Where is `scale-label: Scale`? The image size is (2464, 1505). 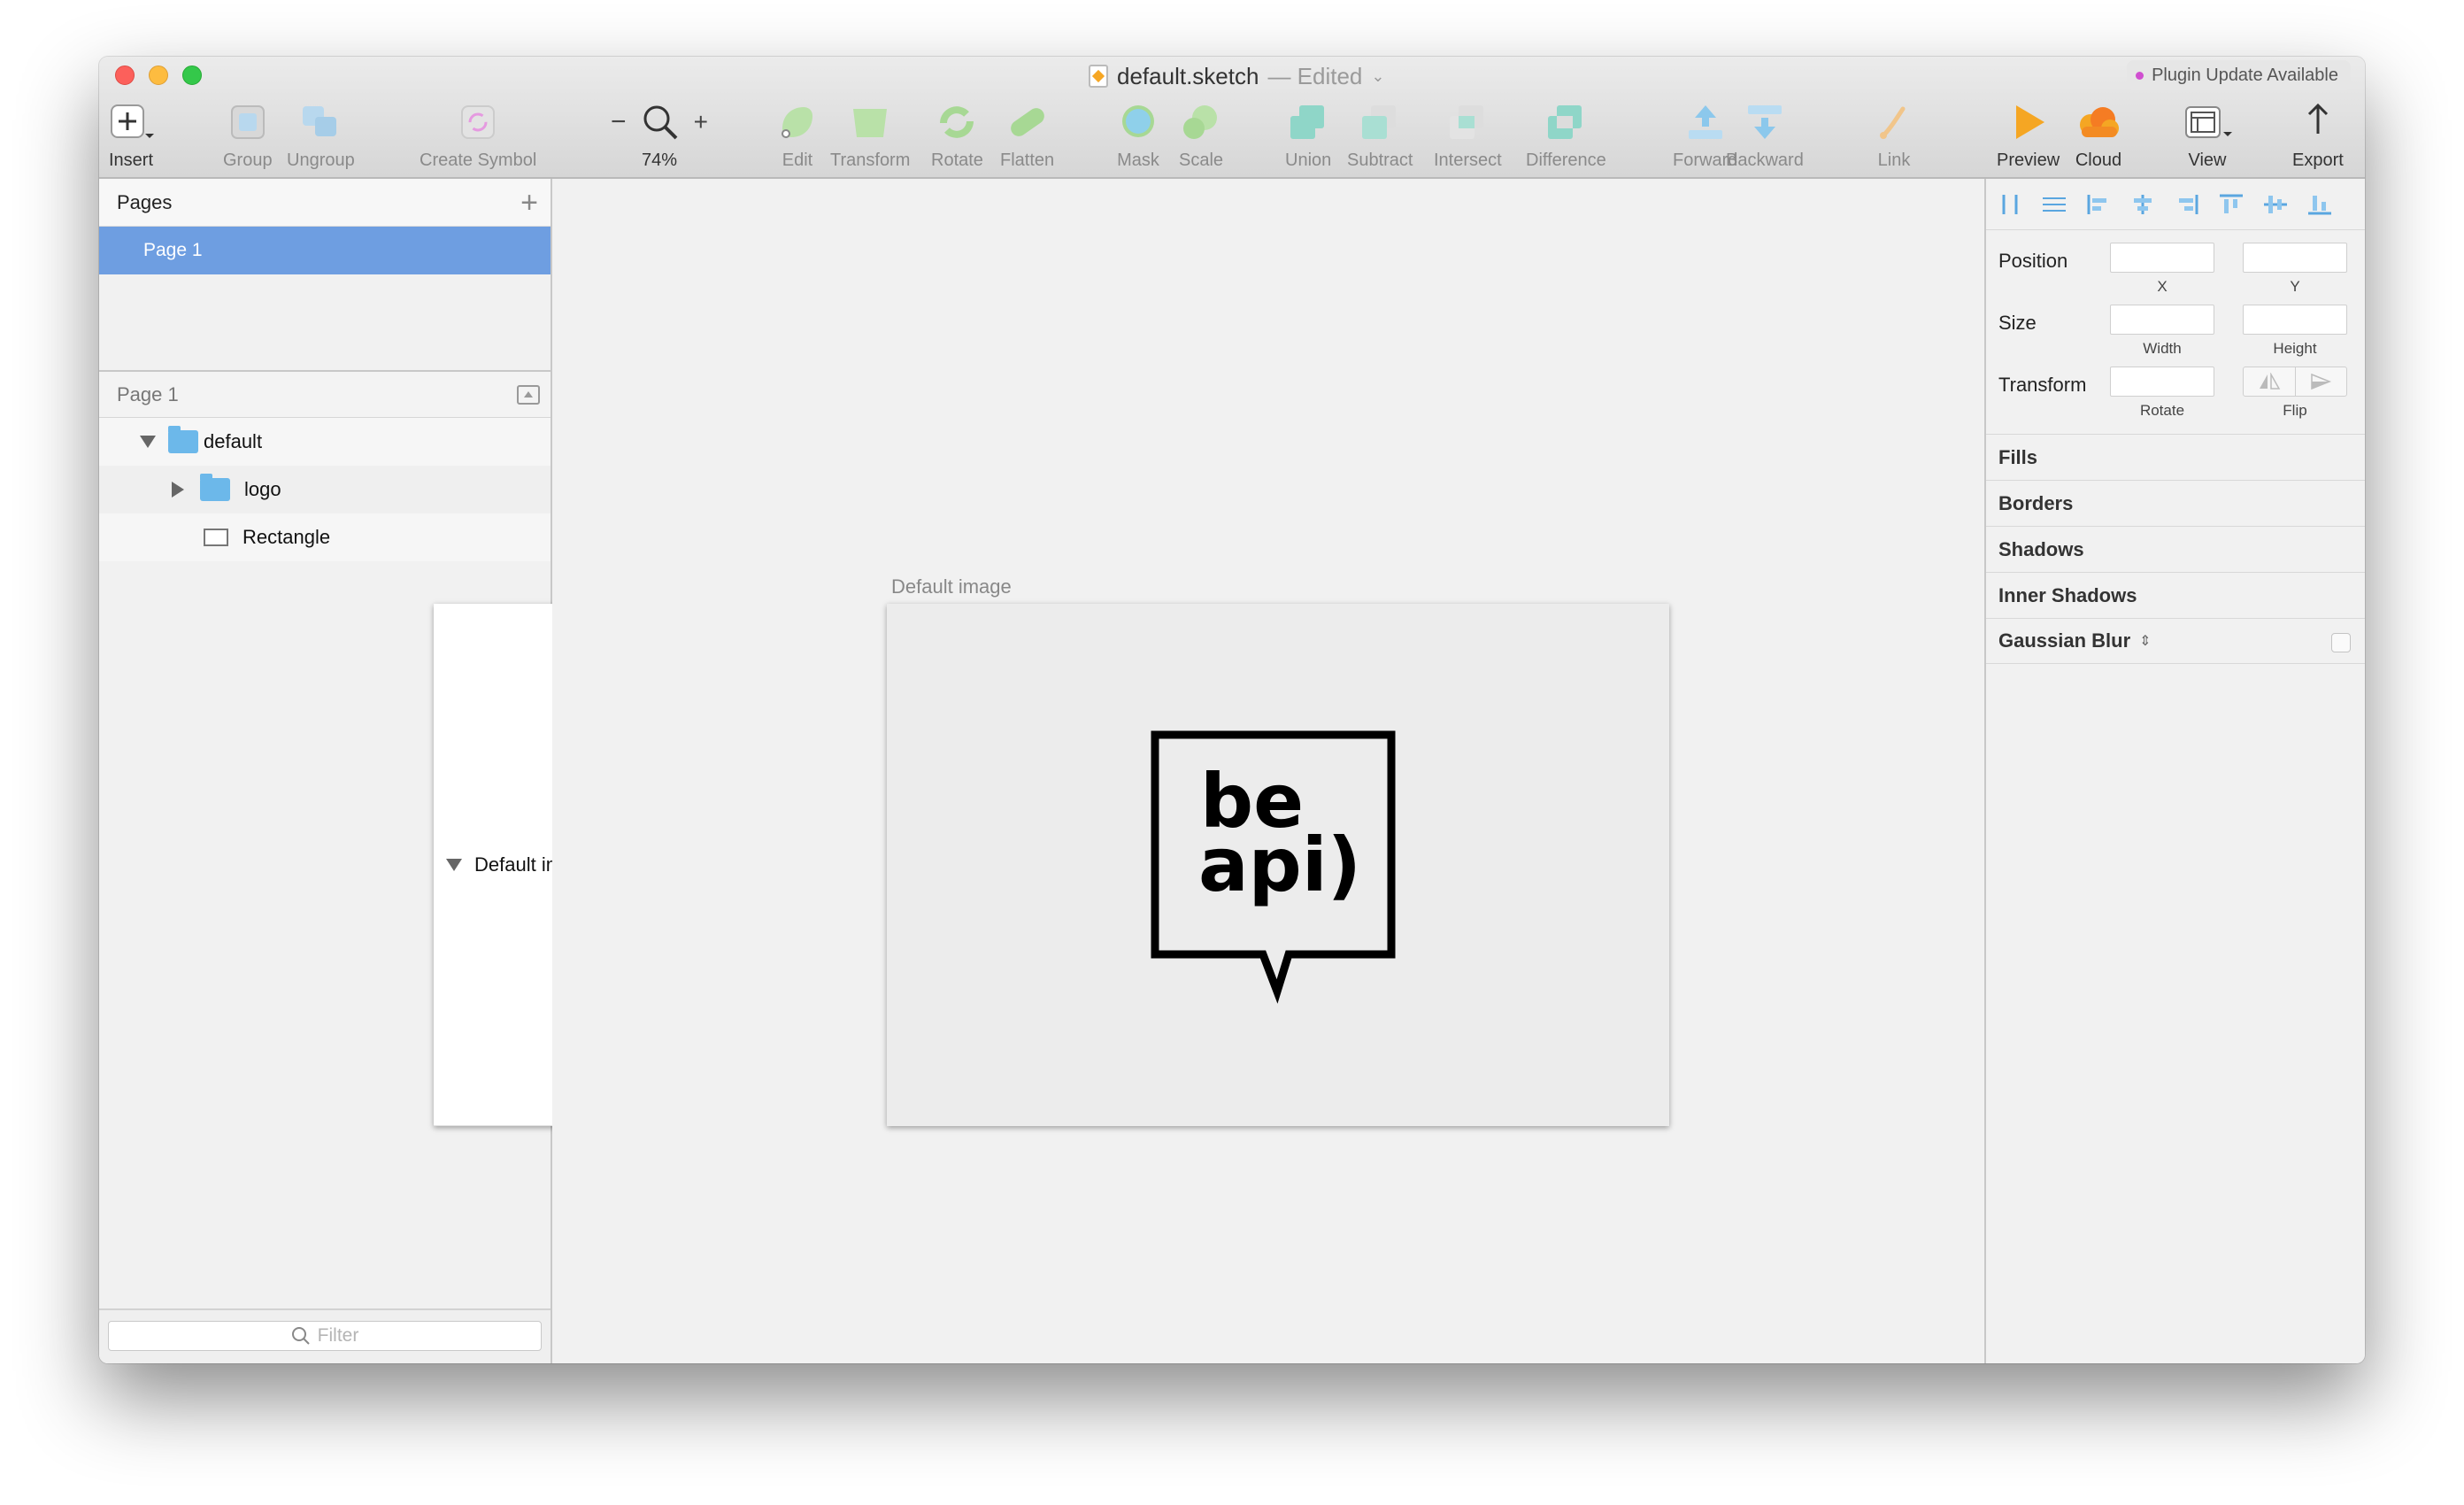 scale-label: Scale is located at coordinates (1202, 160).